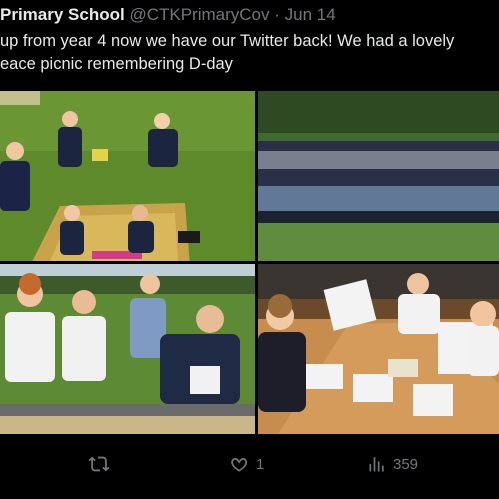  Describe the element at coordinates (260, 464) in the screenshot. I see `like-count: 1` at that location.